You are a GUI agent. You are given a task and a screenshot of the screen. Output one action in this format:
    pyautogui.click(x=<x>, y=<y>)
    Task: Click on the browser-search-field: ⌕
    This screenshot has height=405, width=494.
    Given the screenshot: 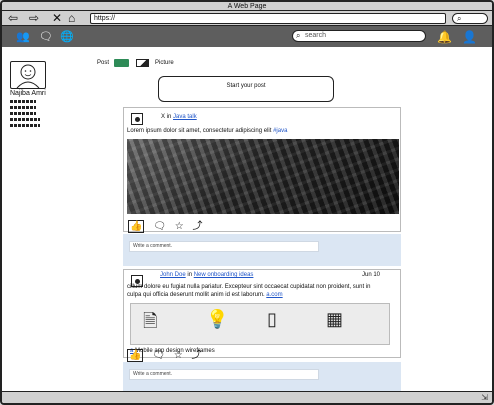 What is the action you would take?
    pyautogui.click(x=470, y=18)
    